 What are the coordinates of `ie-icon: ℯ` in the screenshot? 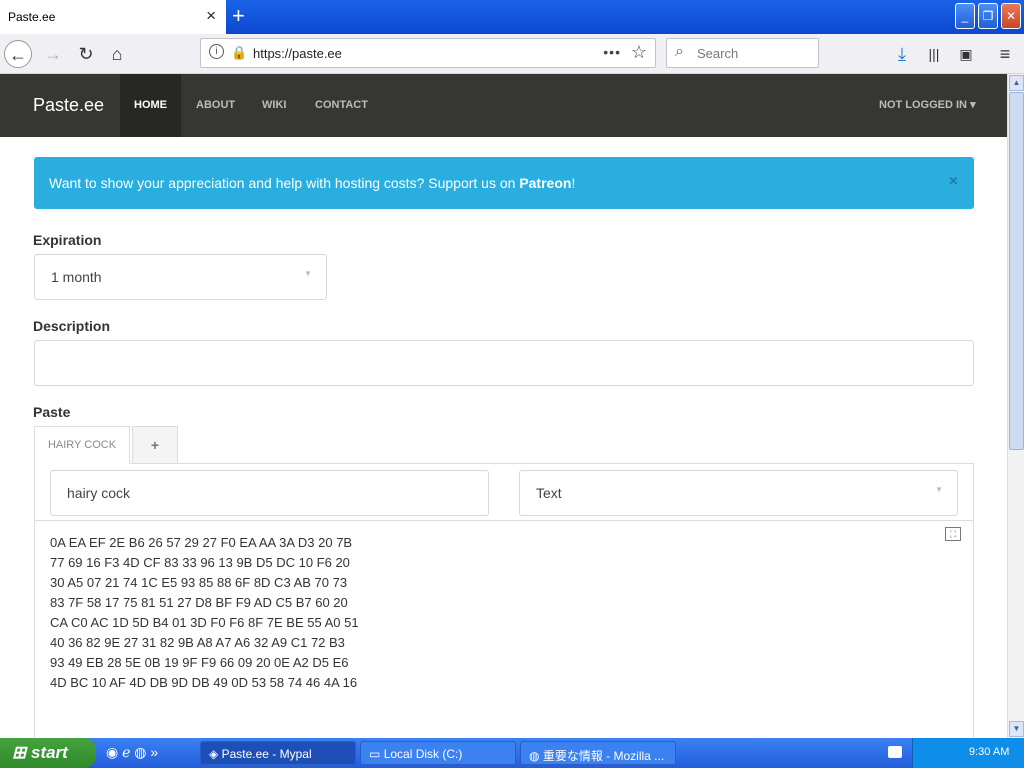 It's located at (126, 752).